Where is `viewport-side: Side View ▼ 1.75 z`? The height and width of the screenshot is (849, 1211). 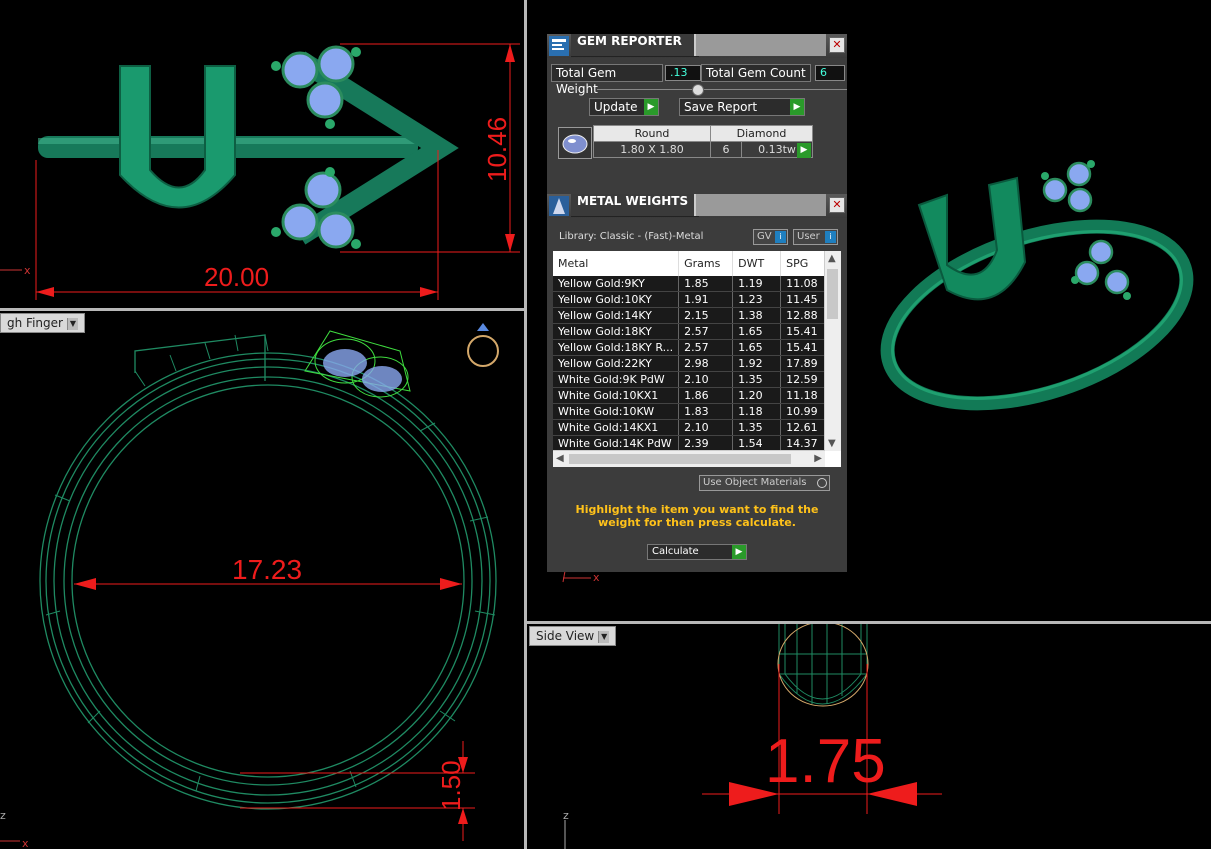 viewport-side: Side View ▼ 1.75 z is located at coordinates (869, 736).